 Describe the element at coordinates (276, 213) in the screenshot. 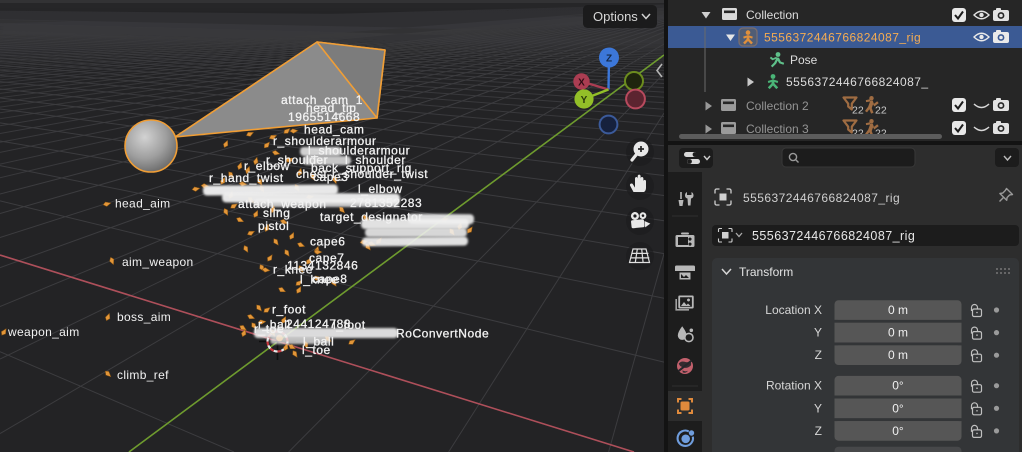

I see `svg-text: sling` at that location.